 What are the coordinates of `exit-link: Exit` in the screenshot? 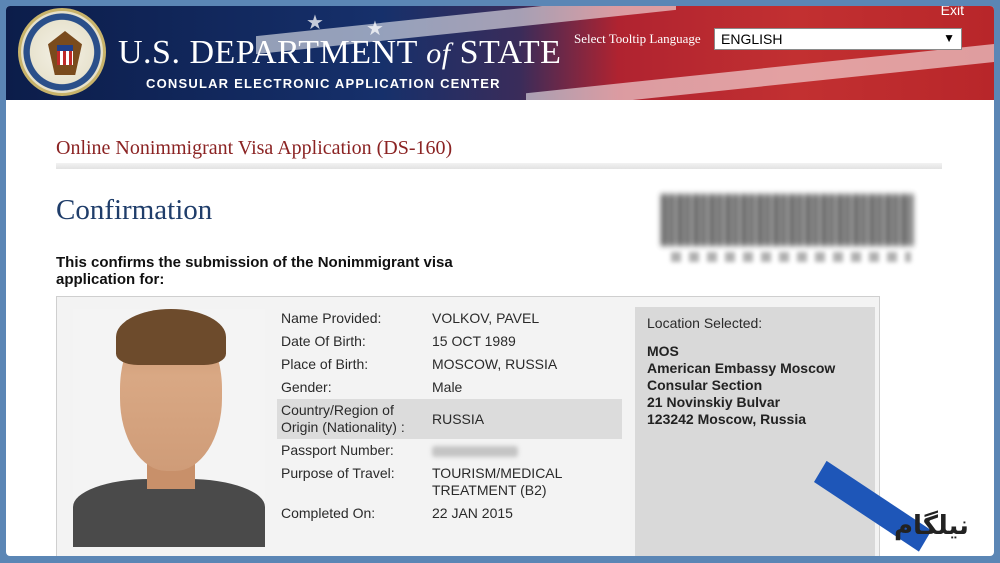 It's located at (952, 12).